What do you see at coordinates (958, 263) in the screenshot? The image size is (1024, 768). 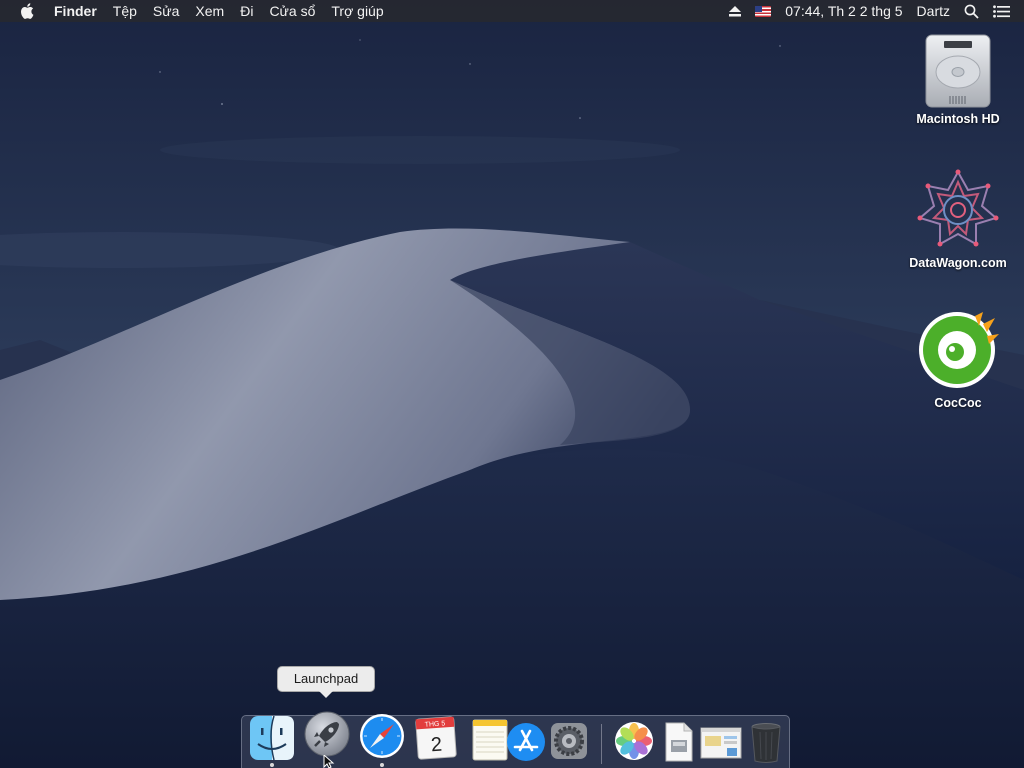 I see `desktop-icon-label: DataWagon.com` at bounding box center [958, 263].